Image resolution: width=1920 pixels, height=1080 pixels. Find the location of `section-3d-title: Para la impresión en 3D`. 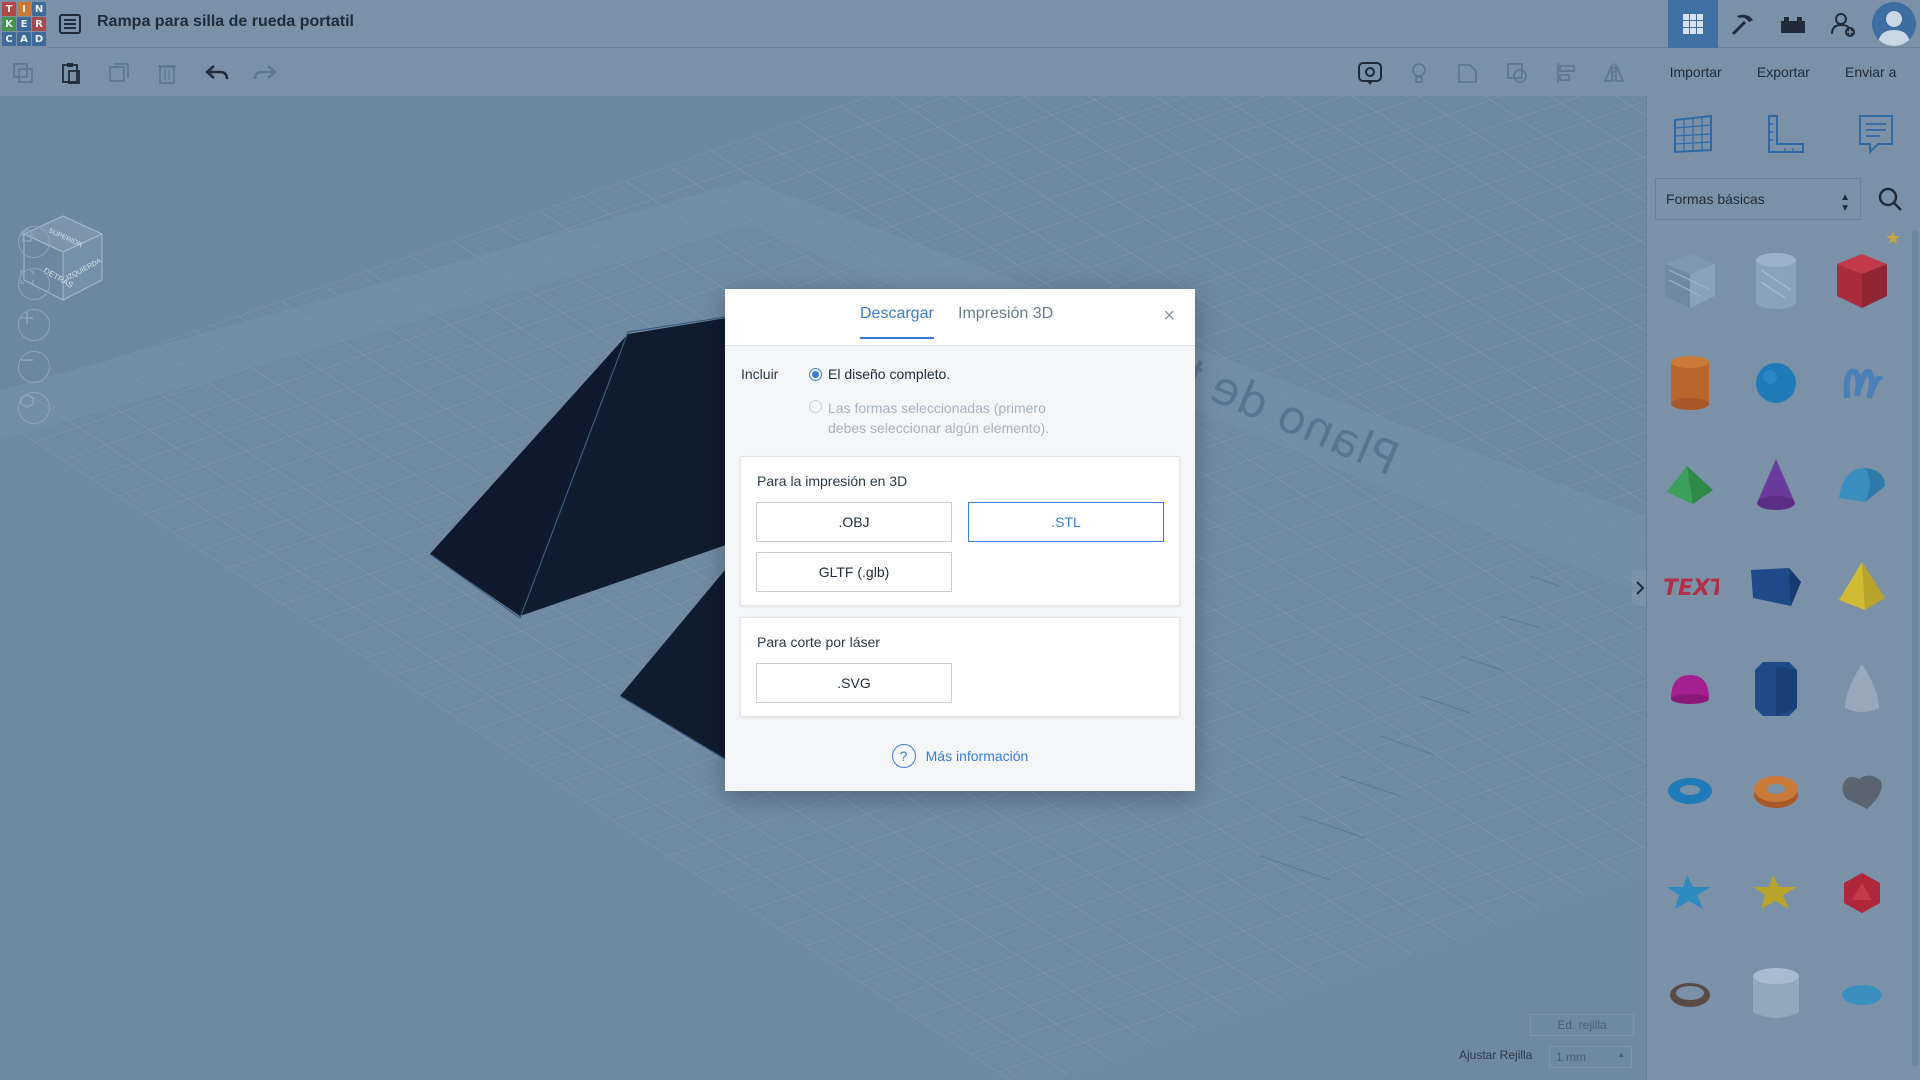

section-3d-title: Para la impresión en 3D is located at coordinates (832, 481).